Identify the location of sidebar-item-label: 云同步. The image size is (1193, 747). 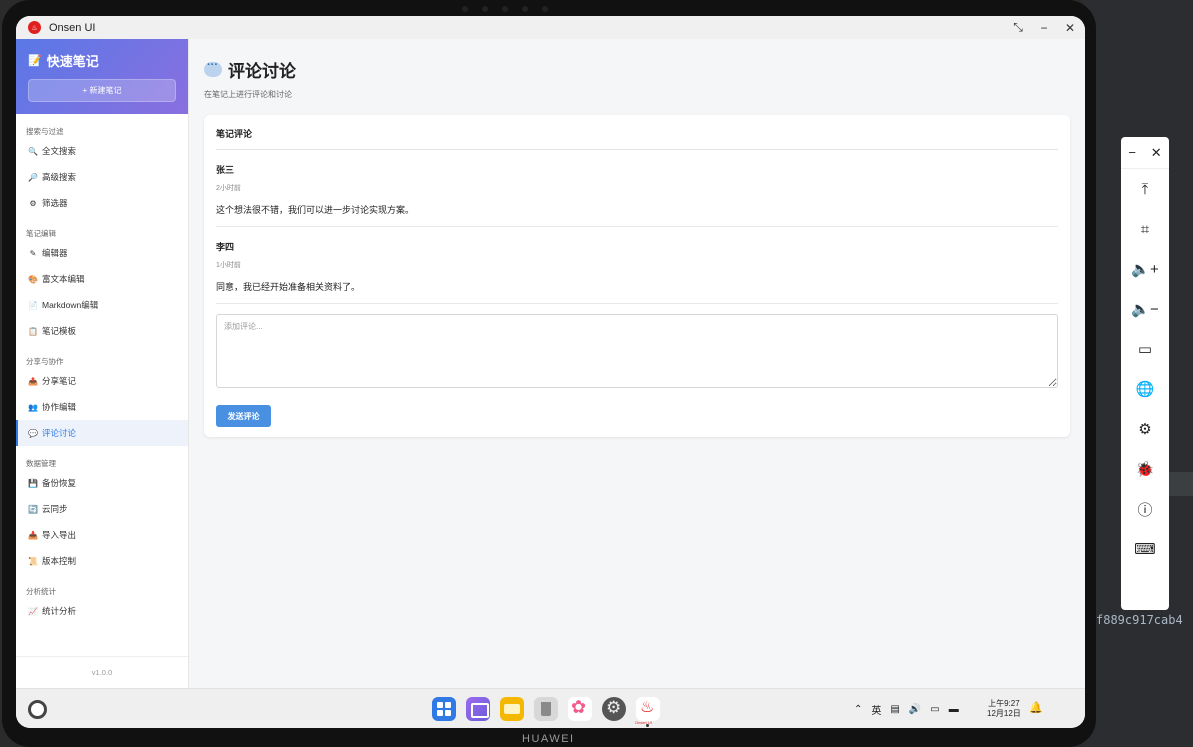
(55, 509).